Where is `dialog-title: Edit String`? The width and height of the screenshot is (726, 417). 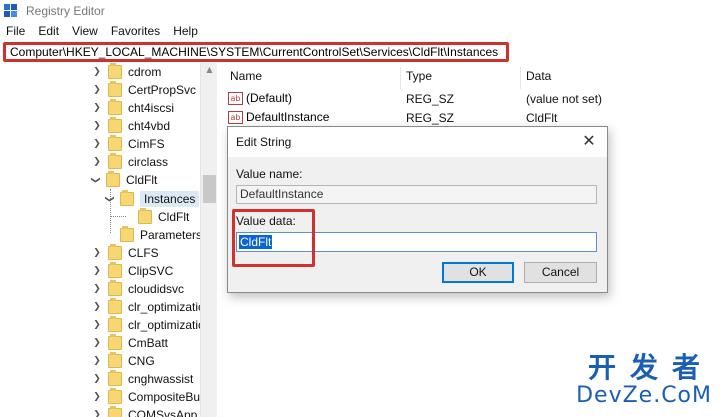
dialog-title: Edit String is located at coordinates (264, 142).